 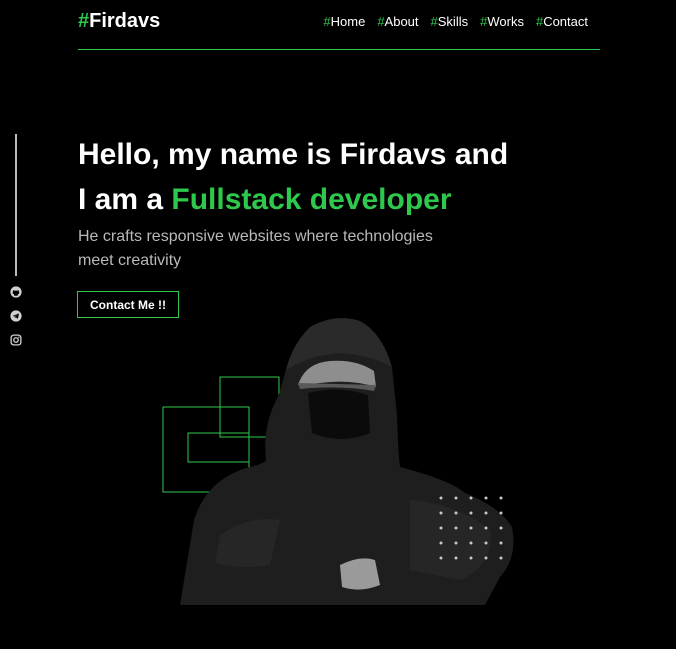 What do you see at coordinates (397, 21) in the screenshot?
I see `nav-about: #About` at bounding box center [397, 21].